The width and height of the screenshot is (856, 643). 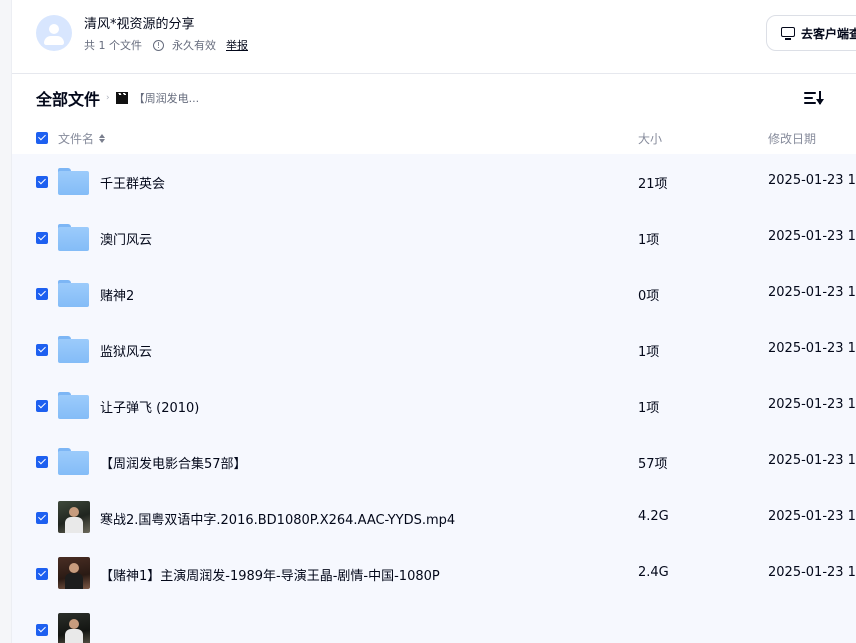 What do you see at coordinates (6, 321) in the screenshot?
I see `left-rail` at bounding box center [6, 321].